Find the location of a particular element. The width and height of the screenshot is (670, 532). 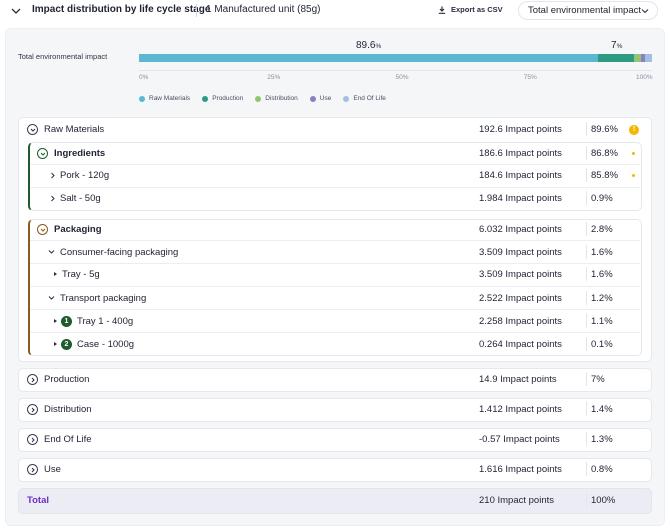

row-value-salt: 1.984 Impact points is located at coordinates (520, 198).